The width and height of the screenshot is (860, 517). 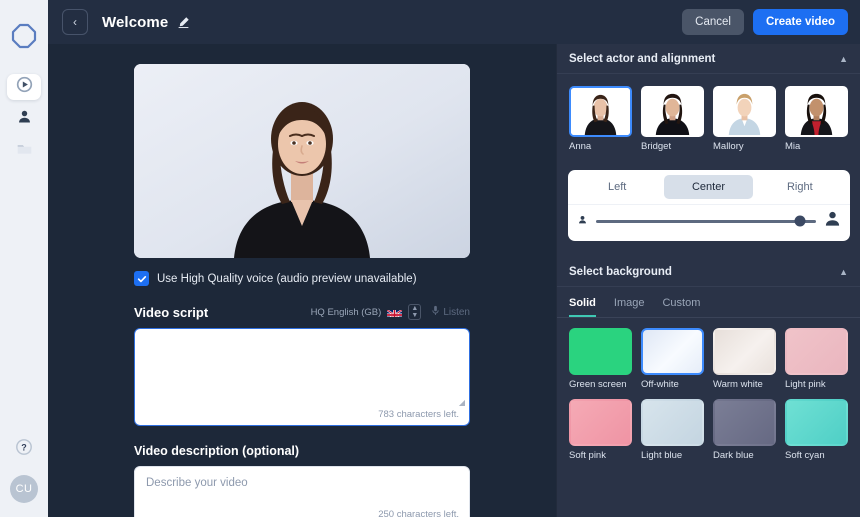 I want to click on chevron-down-icon: ▼, so click(x=415, y=315).